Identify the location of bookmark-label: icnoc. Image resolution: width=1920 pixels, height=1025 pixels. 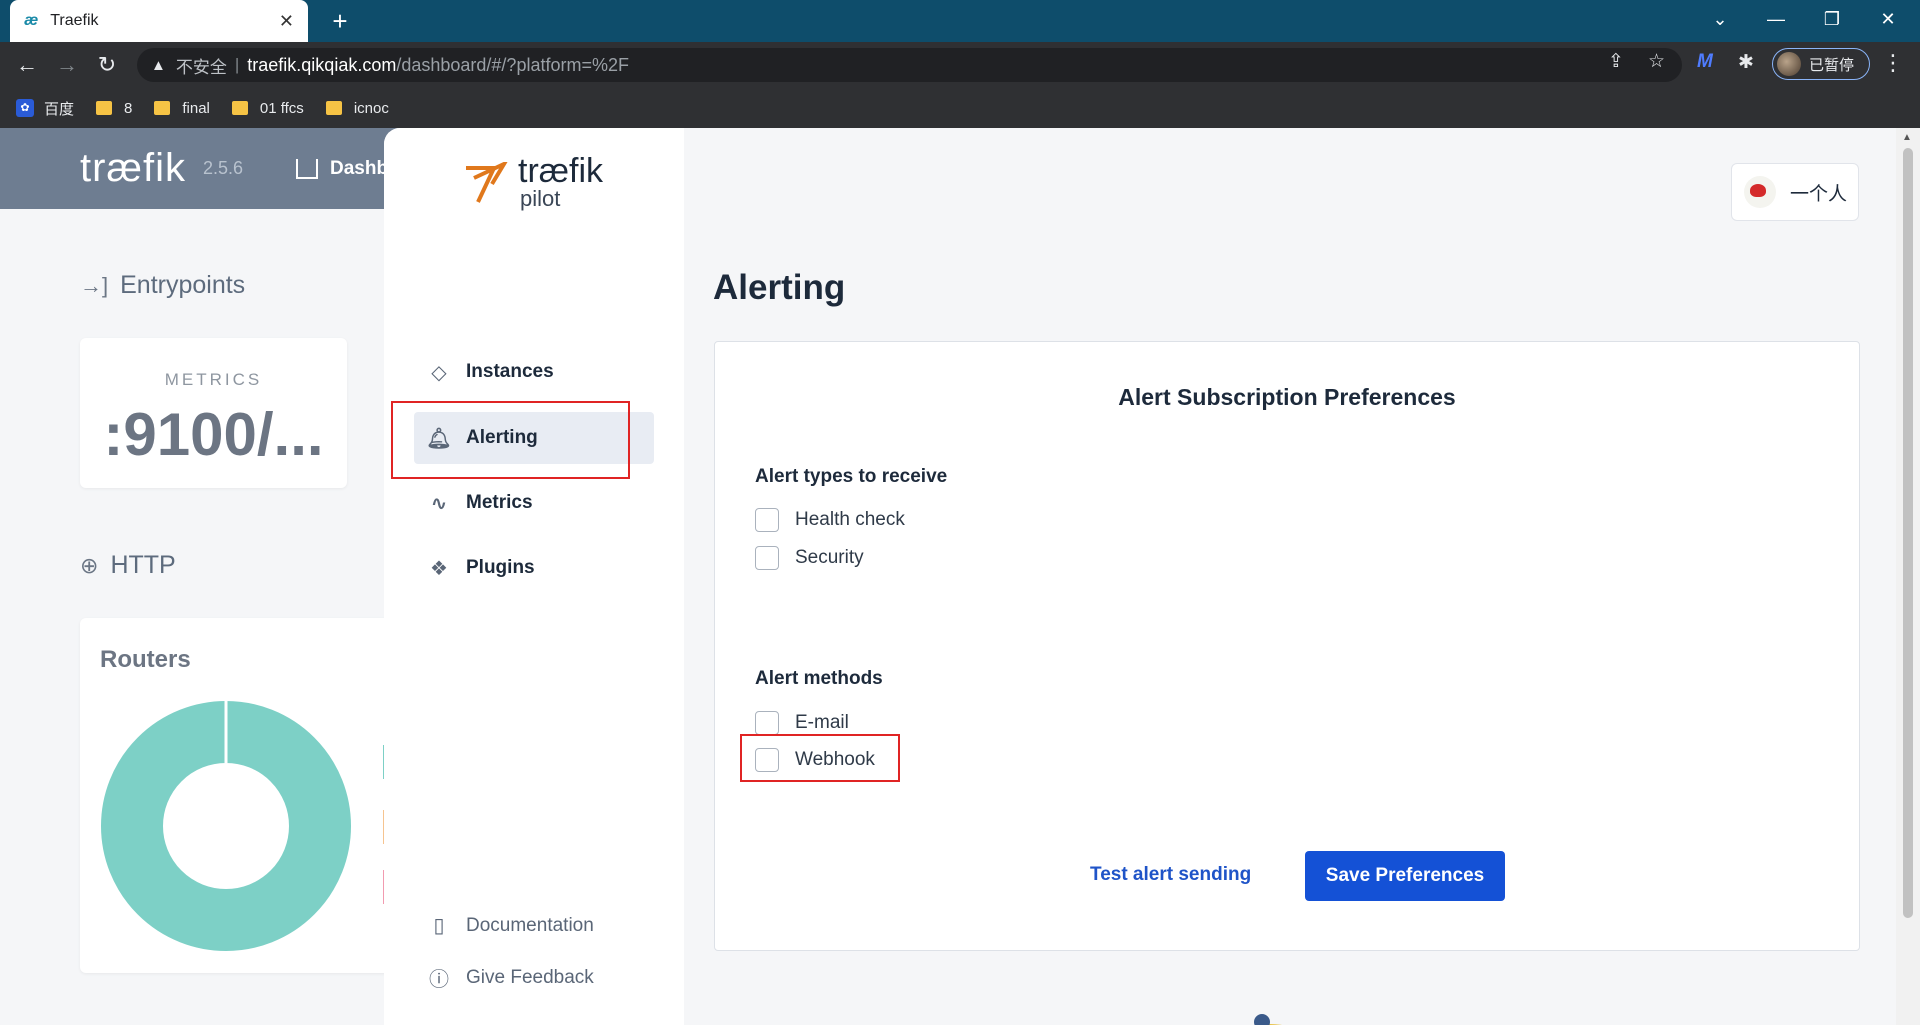
(371, 108).